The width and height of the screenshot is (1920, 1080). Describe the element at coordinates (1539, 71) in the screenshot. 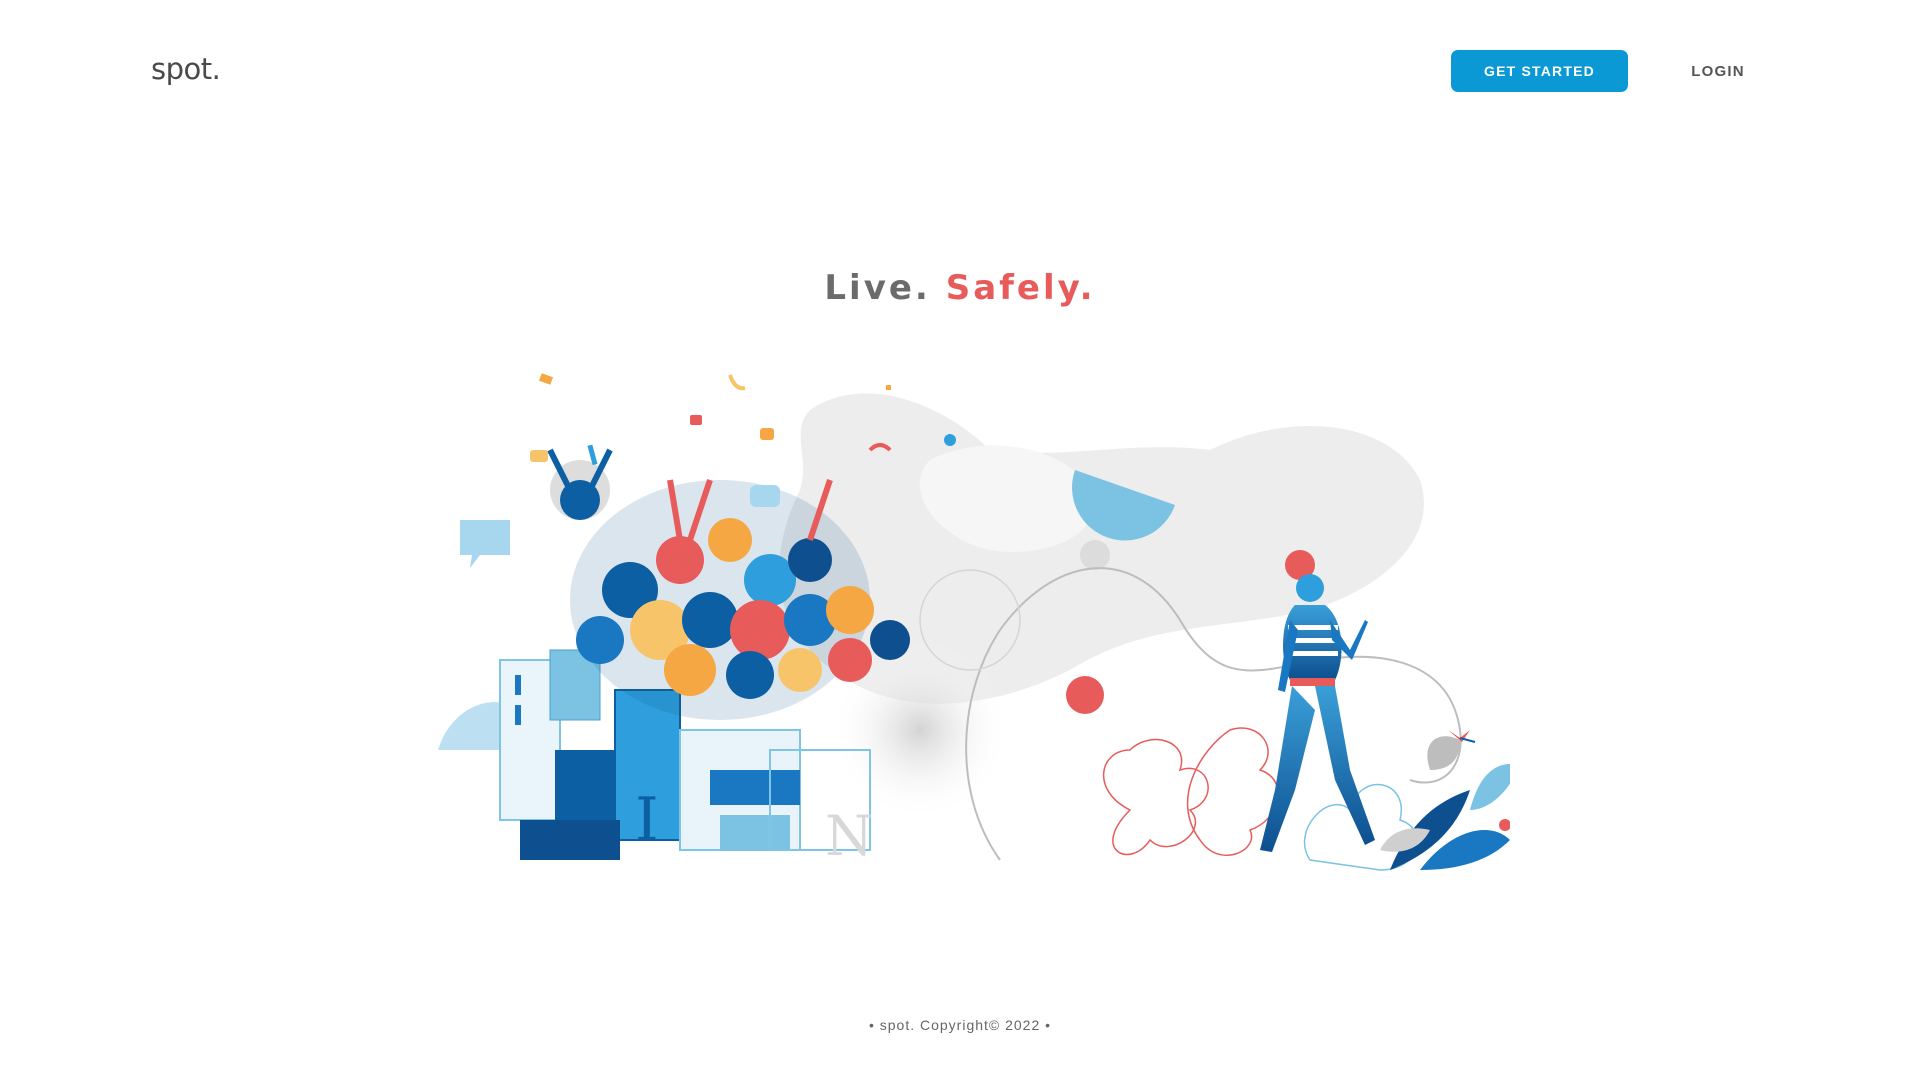

I see `get-started-button: GET STARTED` at that location.